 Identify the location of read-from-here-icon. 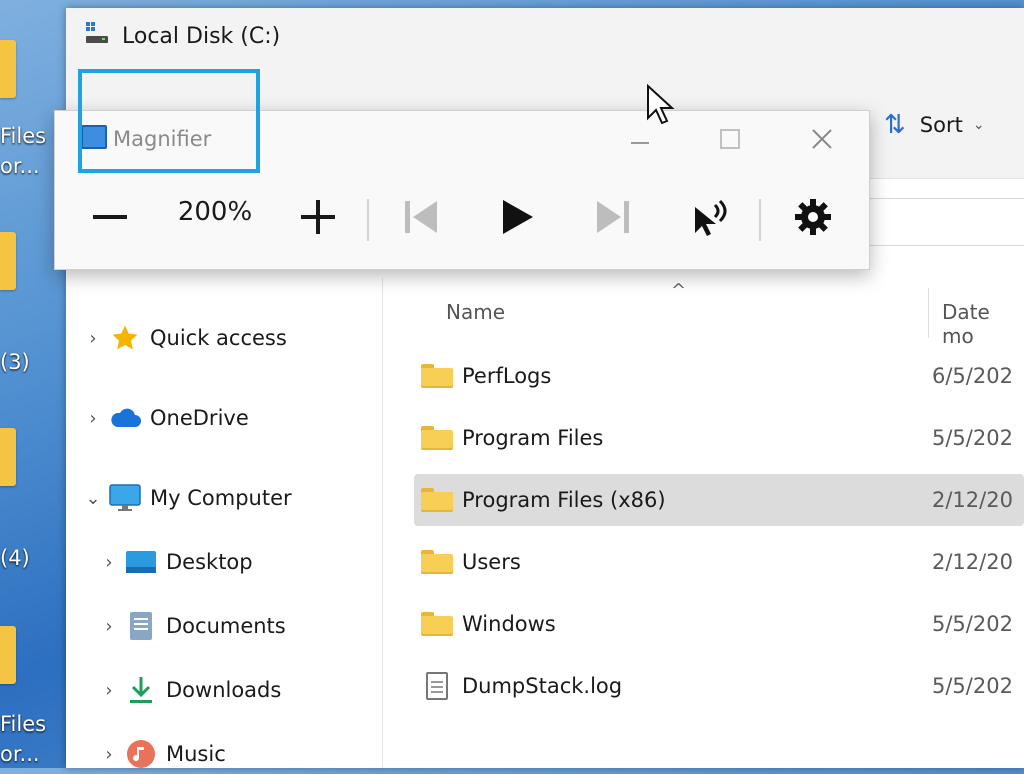
(711, 217).